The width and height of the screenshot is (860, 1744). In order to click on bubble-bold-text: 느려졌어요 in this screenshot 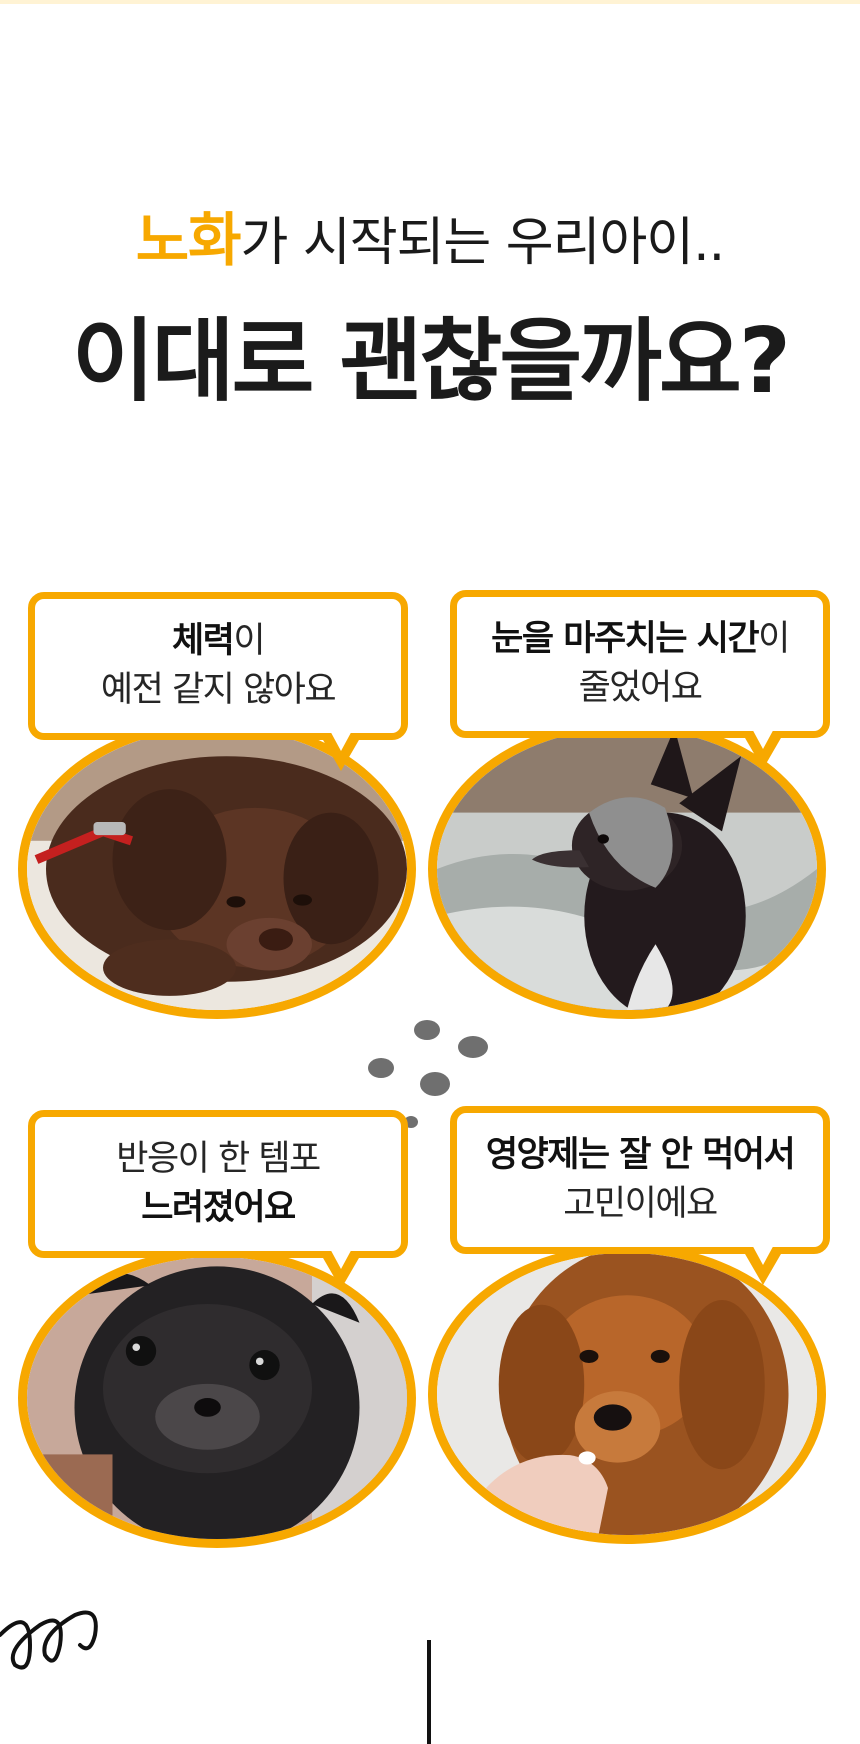, I will do `click(218, 1208)`.